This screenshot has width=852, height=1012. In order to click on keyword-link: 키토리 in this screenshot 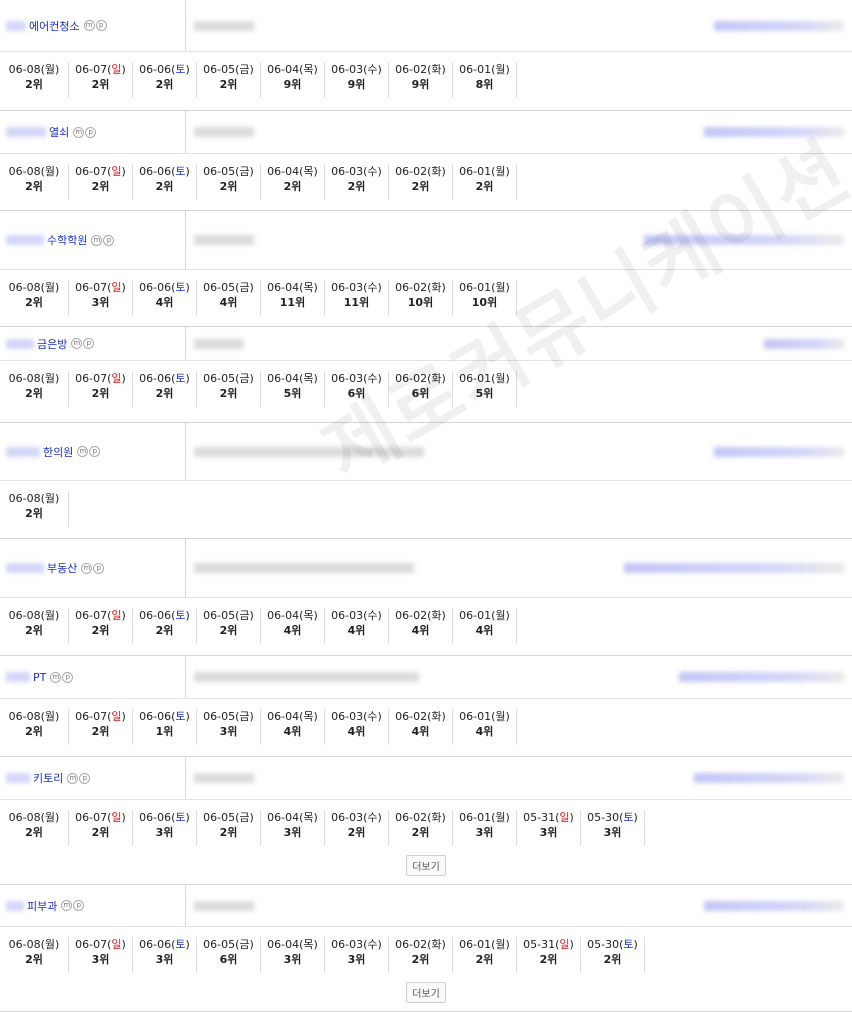, I will do `click(48, 778)`.